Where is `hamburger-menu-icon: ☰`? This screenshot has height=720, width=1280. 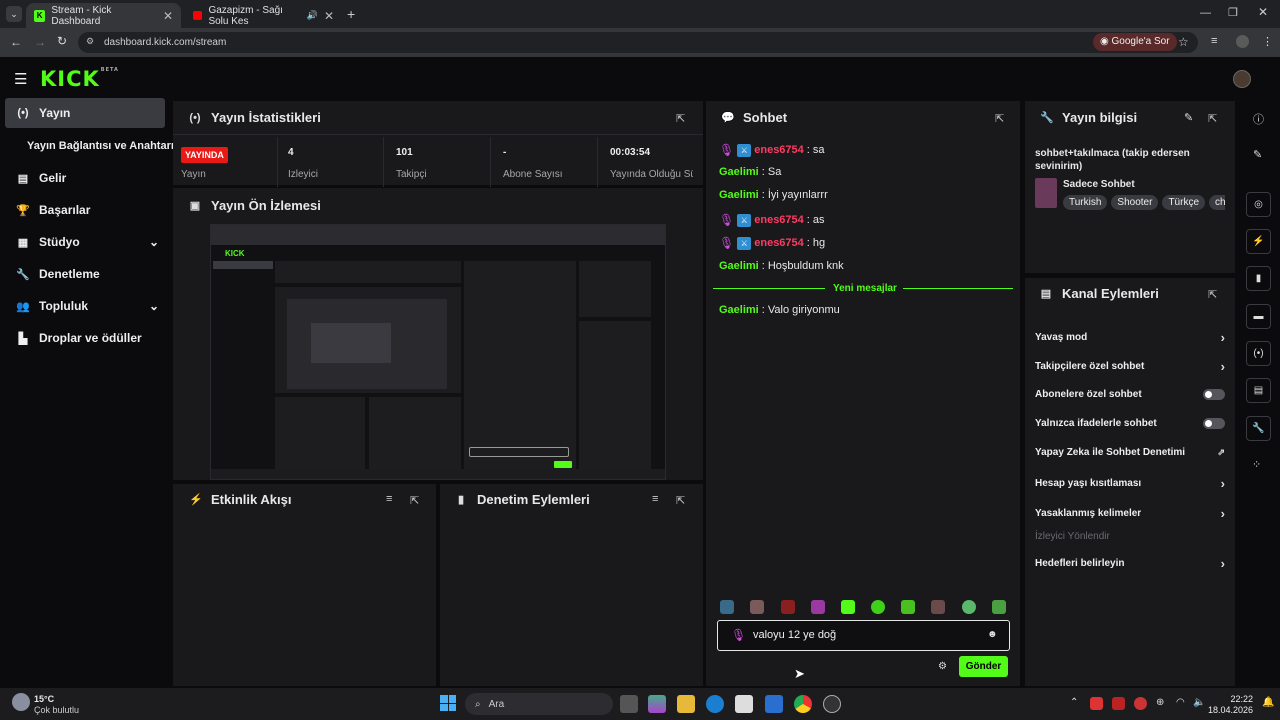 hamburger-menu-icon: ☰ is located at coordinates (20, 79).